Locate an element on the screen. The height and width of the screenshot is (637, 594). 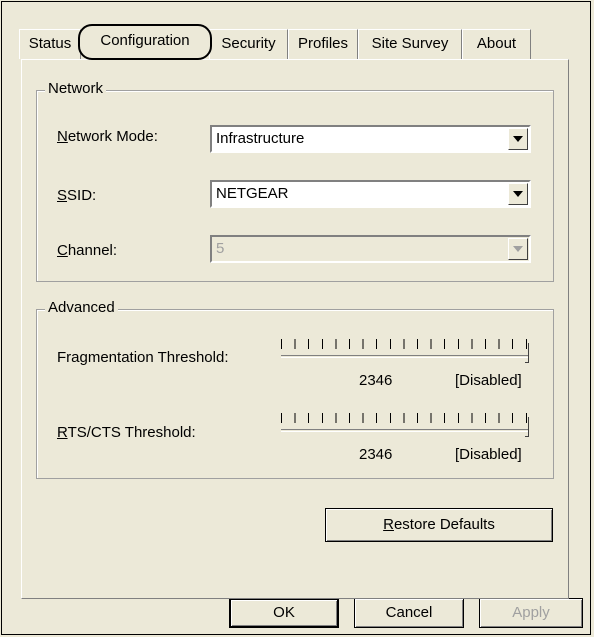
rts-cts-threshold-slider is located at coordinates (405, 426).